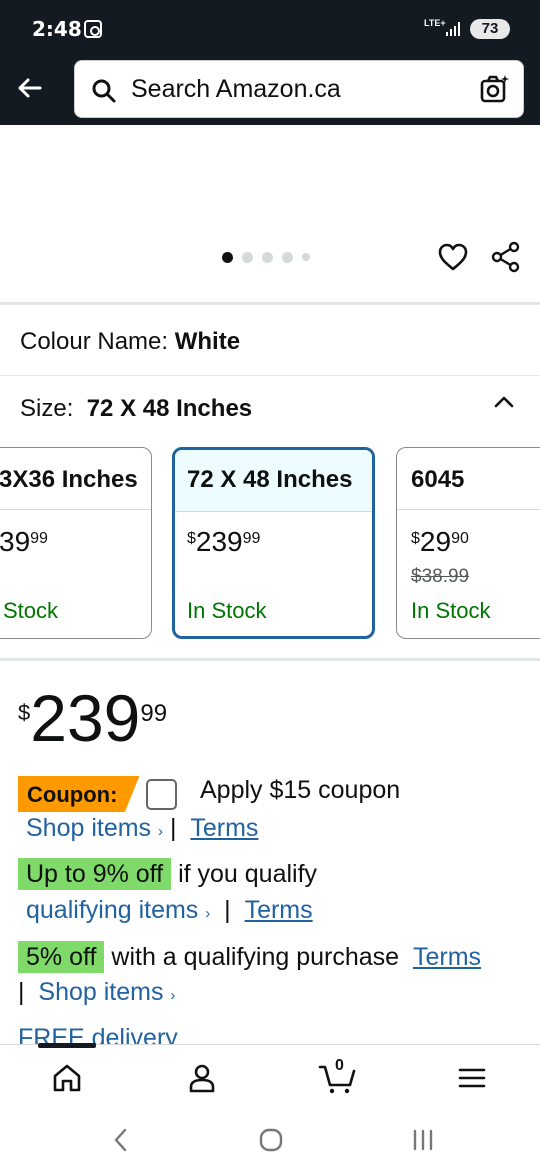 The width and height of the screenshot is (540, 1170). What do you see at coordinates (118, 910) in the screenshot?
I see `qualifying-items-link: qualifying items ›` at bounding box center [118, 910].